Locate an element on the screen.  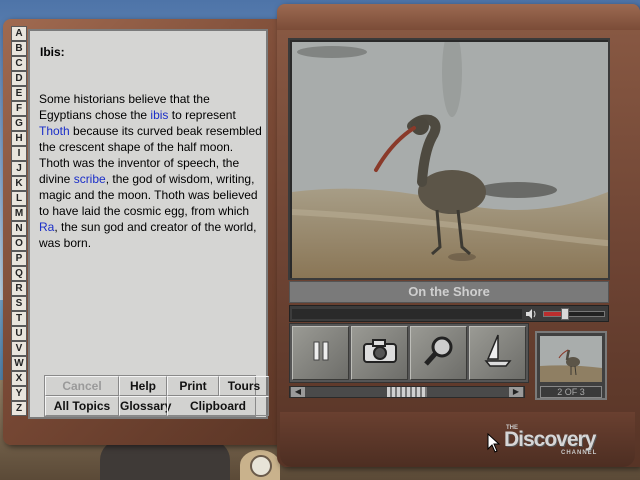
alphabet-letter-p: P is located at coordinates (19, 258).